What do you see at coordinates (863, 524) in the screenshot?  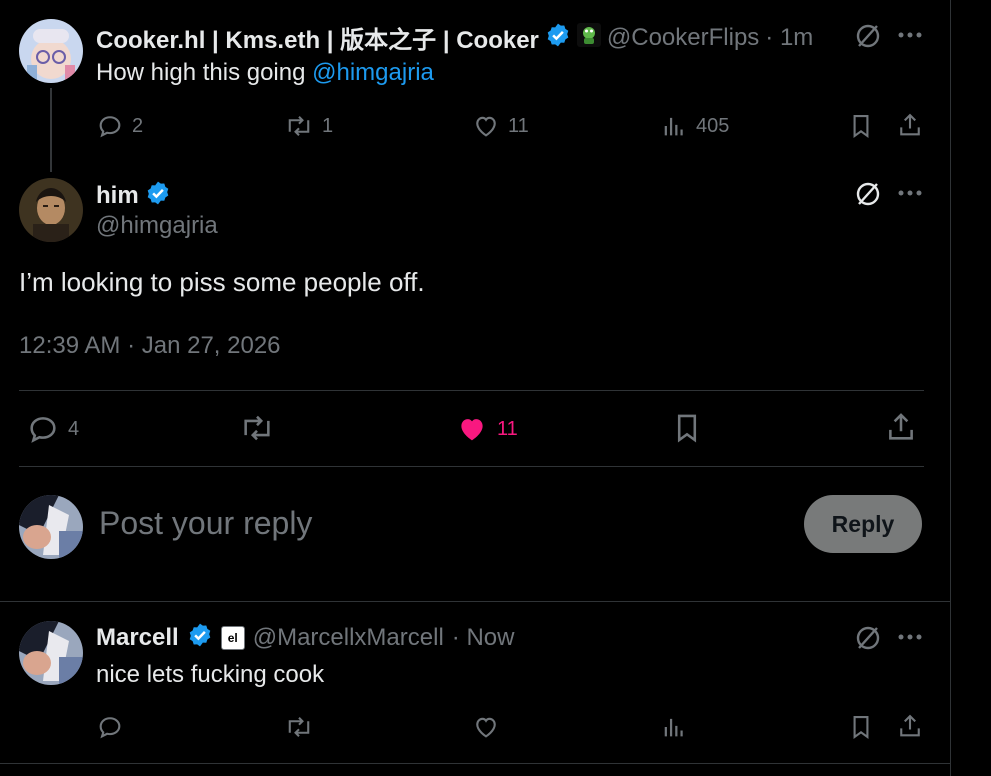 I see `reply-button: Reply` at bounding box center [863, 524].